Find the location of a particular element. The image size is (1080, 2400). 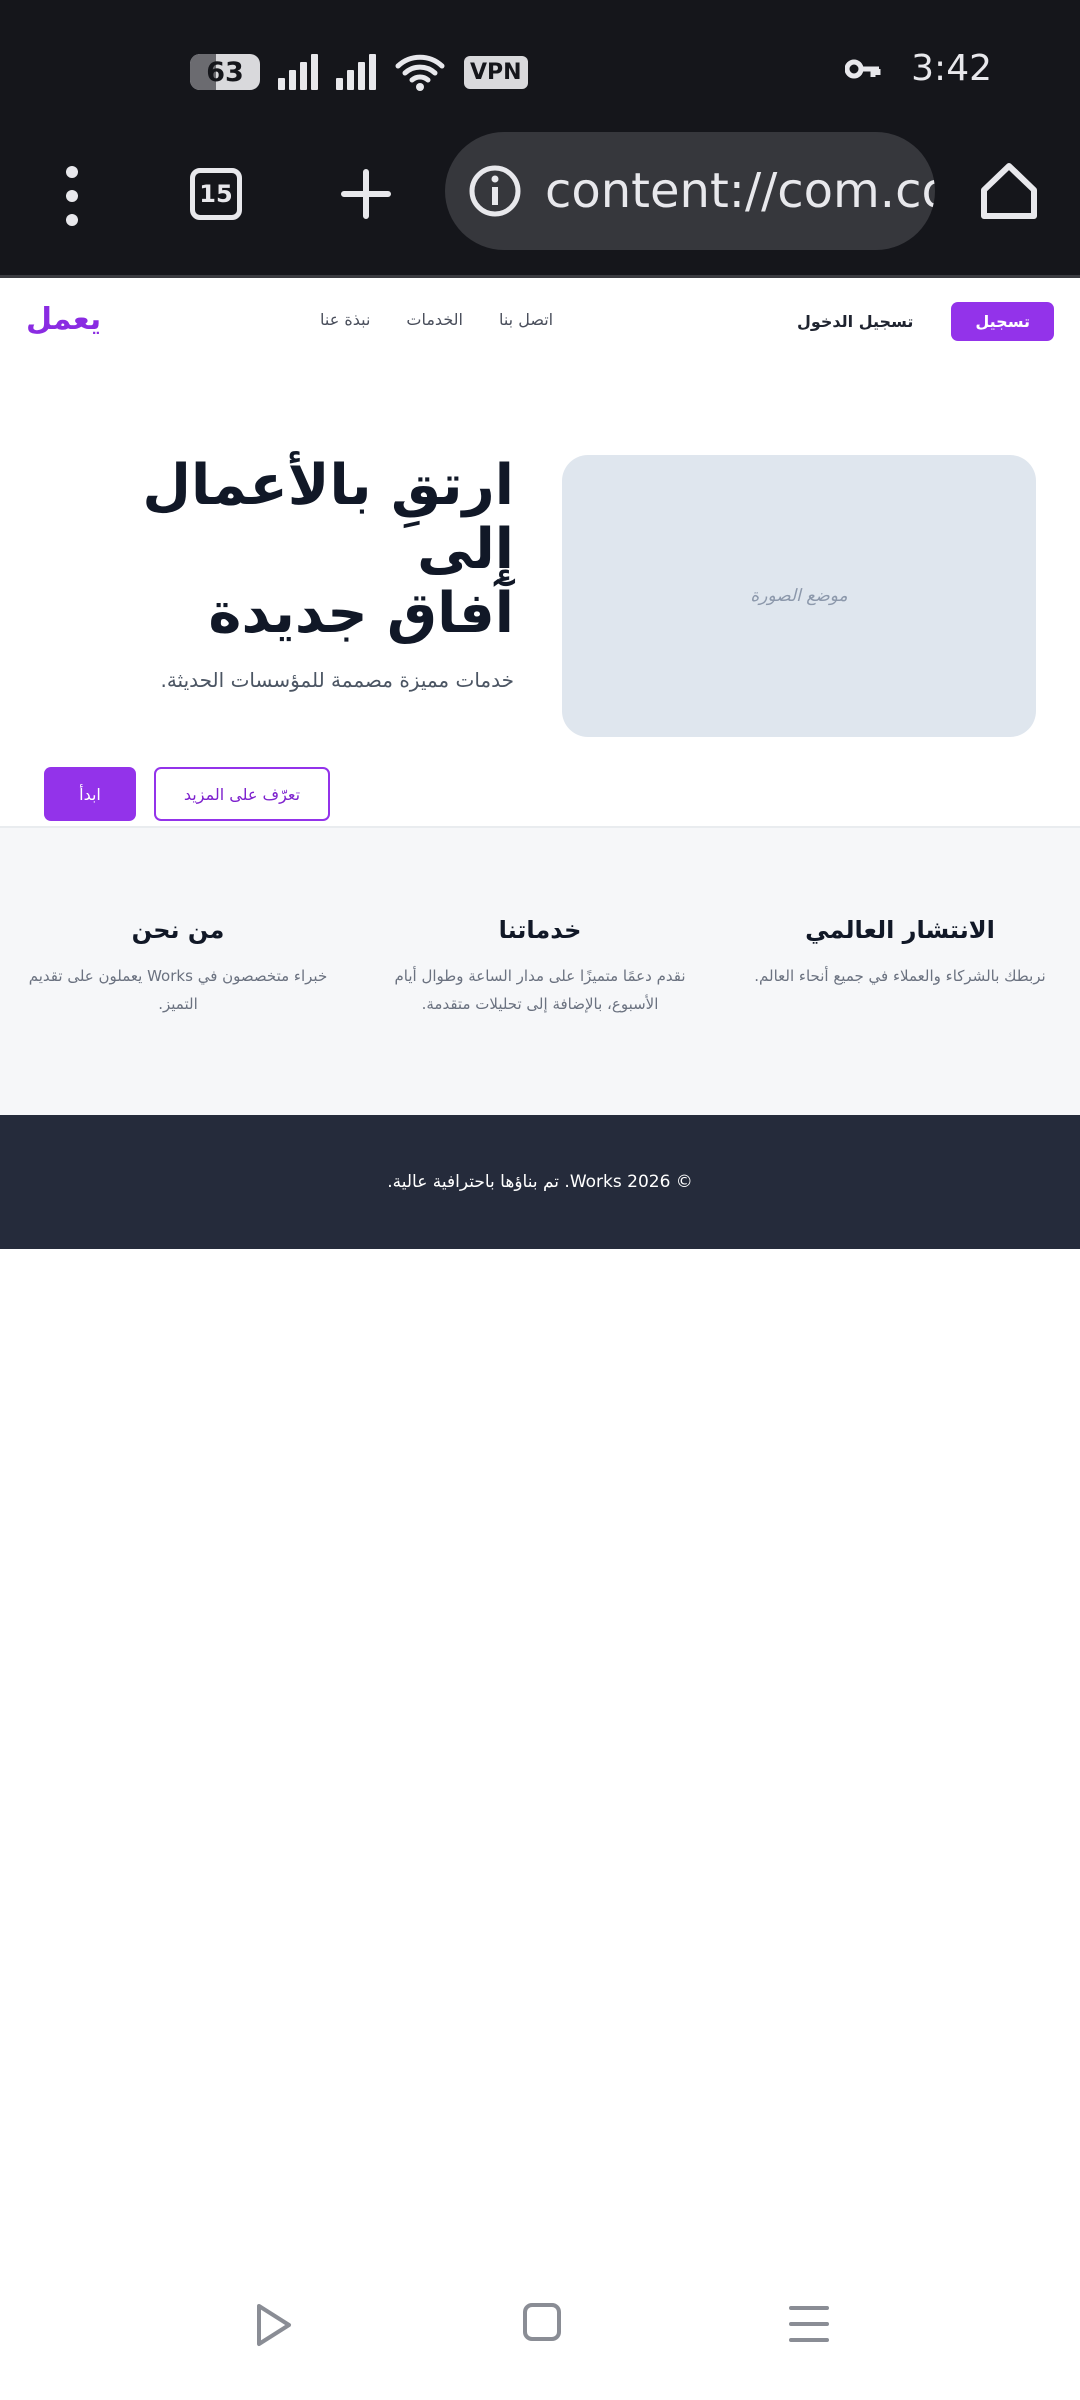

feature-title: من نحن is located at coordinates (178, 930).